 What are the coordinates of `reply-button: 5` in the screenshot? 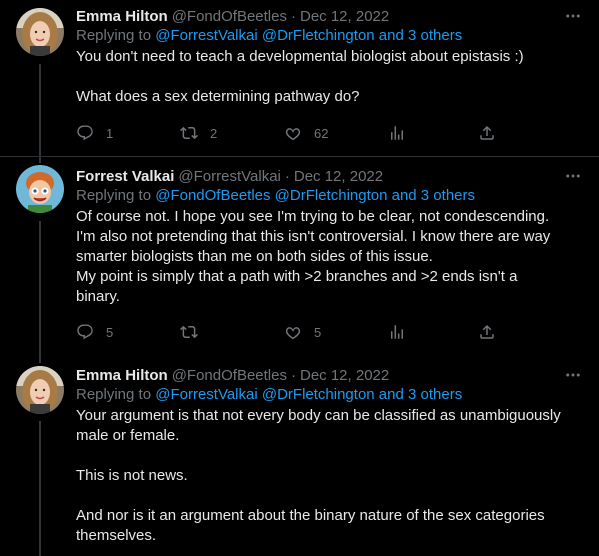 It's located at (128, 332).